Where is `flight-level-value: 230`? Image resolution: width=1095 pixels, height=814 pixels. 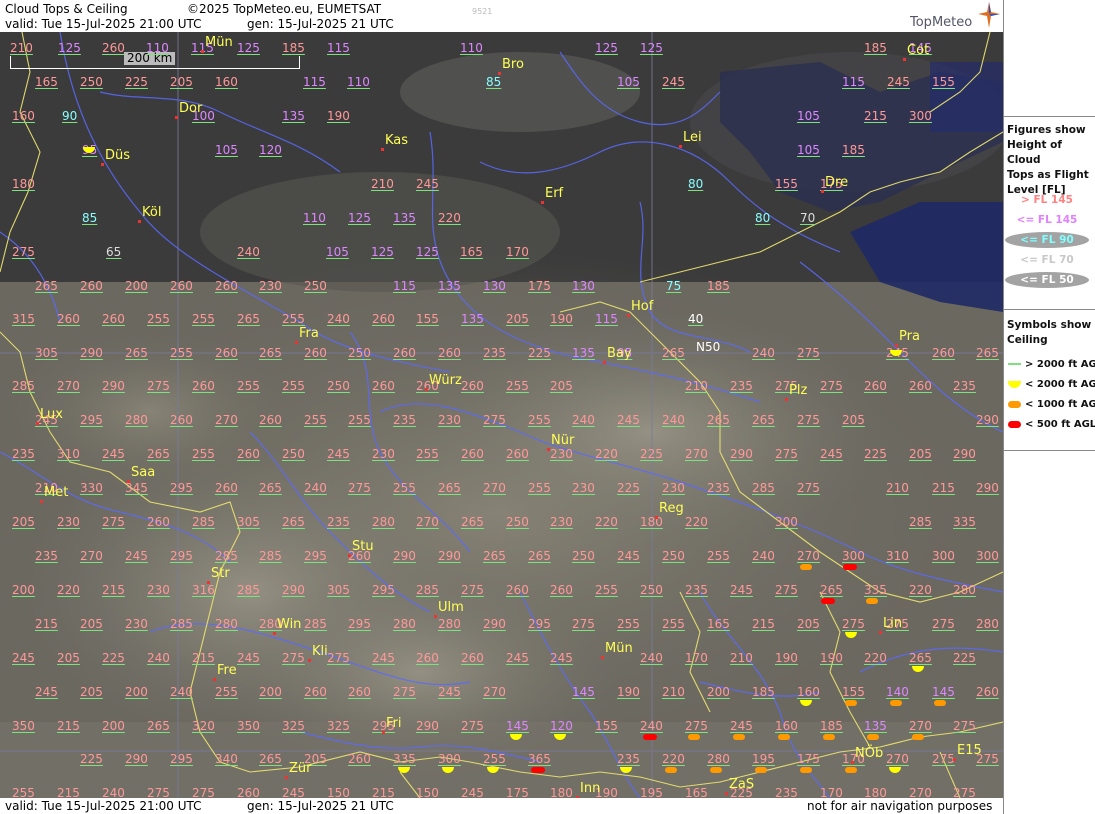 flight-level-value: 230 is located at coordinates (270, 286).